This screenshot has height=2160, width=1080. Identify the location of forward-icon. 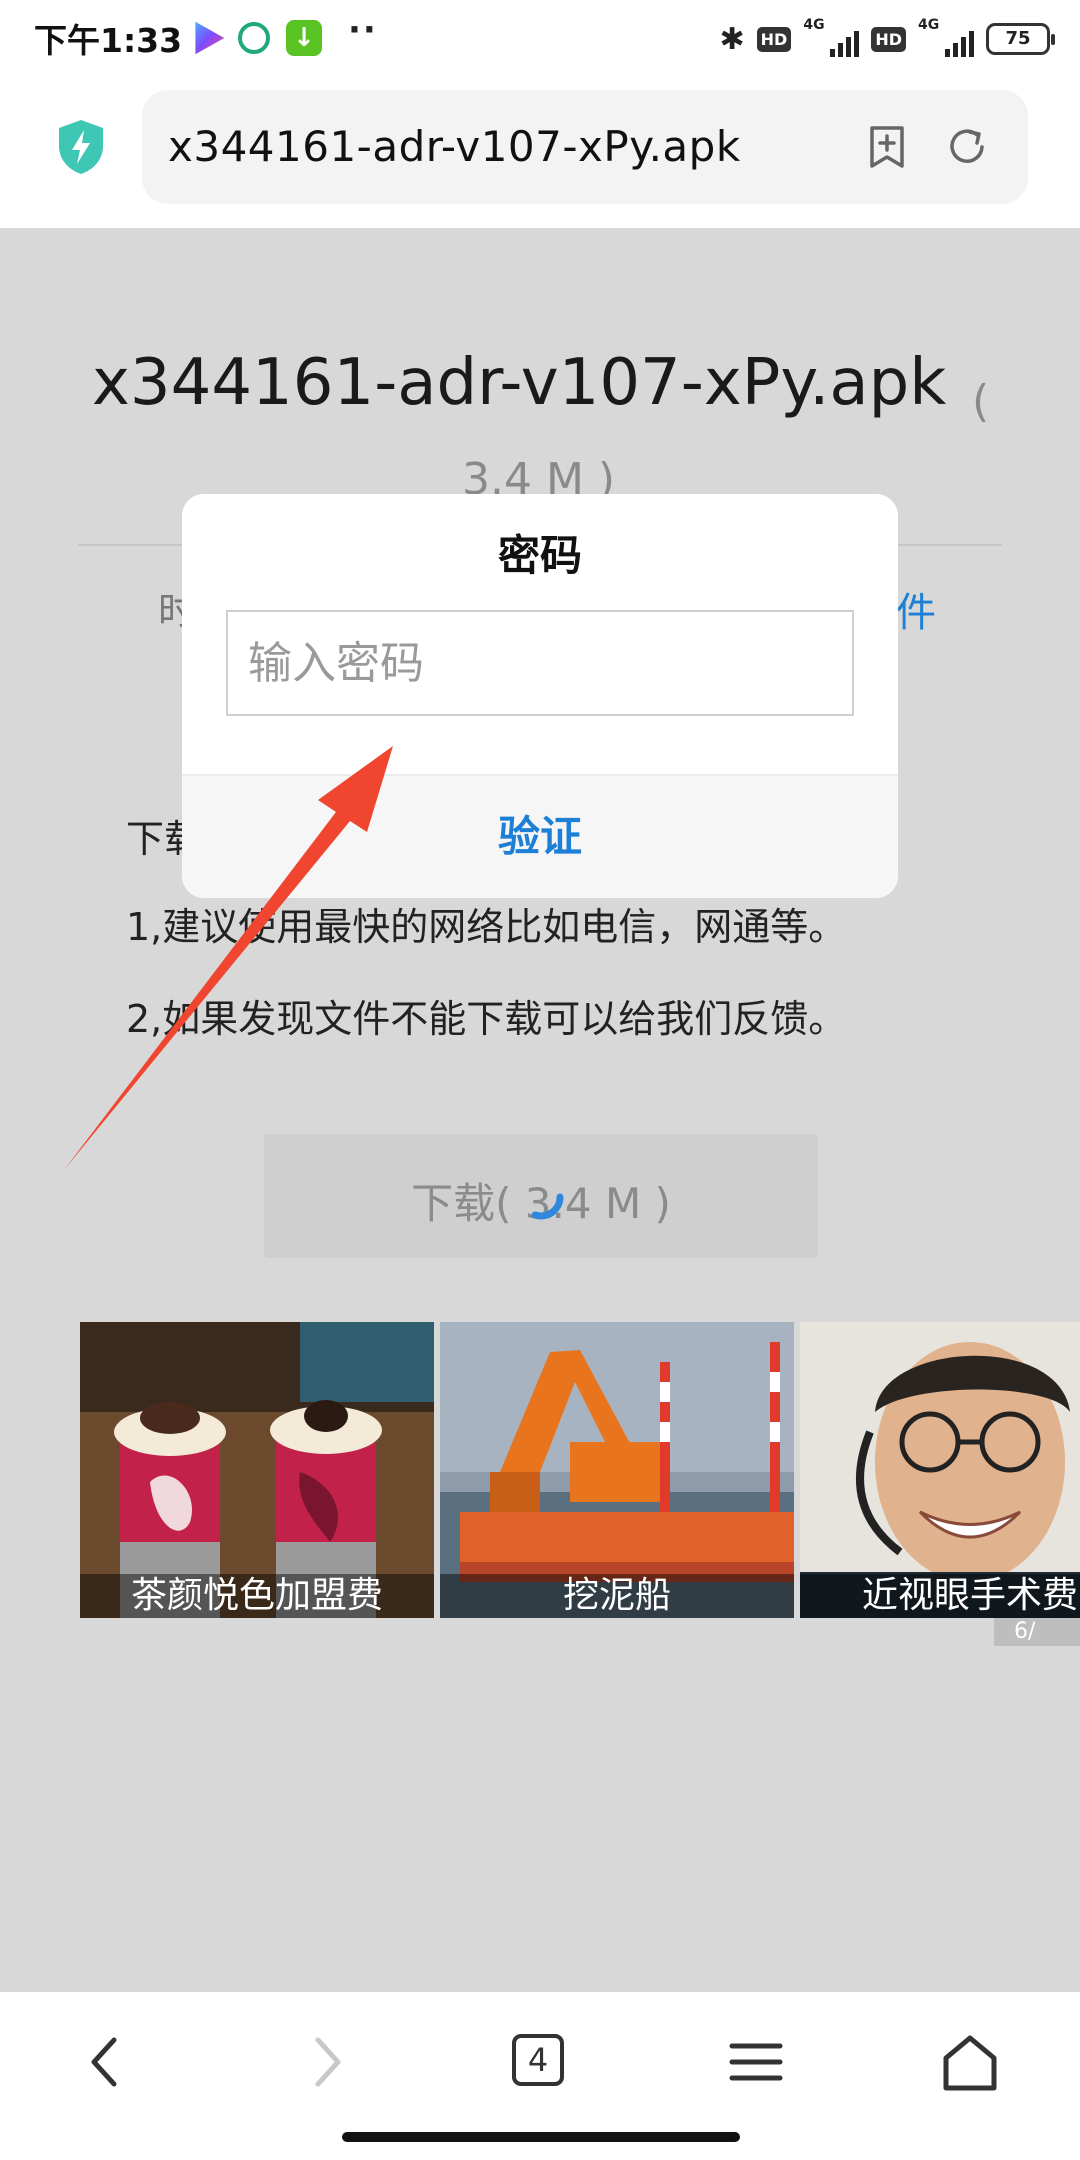
(326, 2062).